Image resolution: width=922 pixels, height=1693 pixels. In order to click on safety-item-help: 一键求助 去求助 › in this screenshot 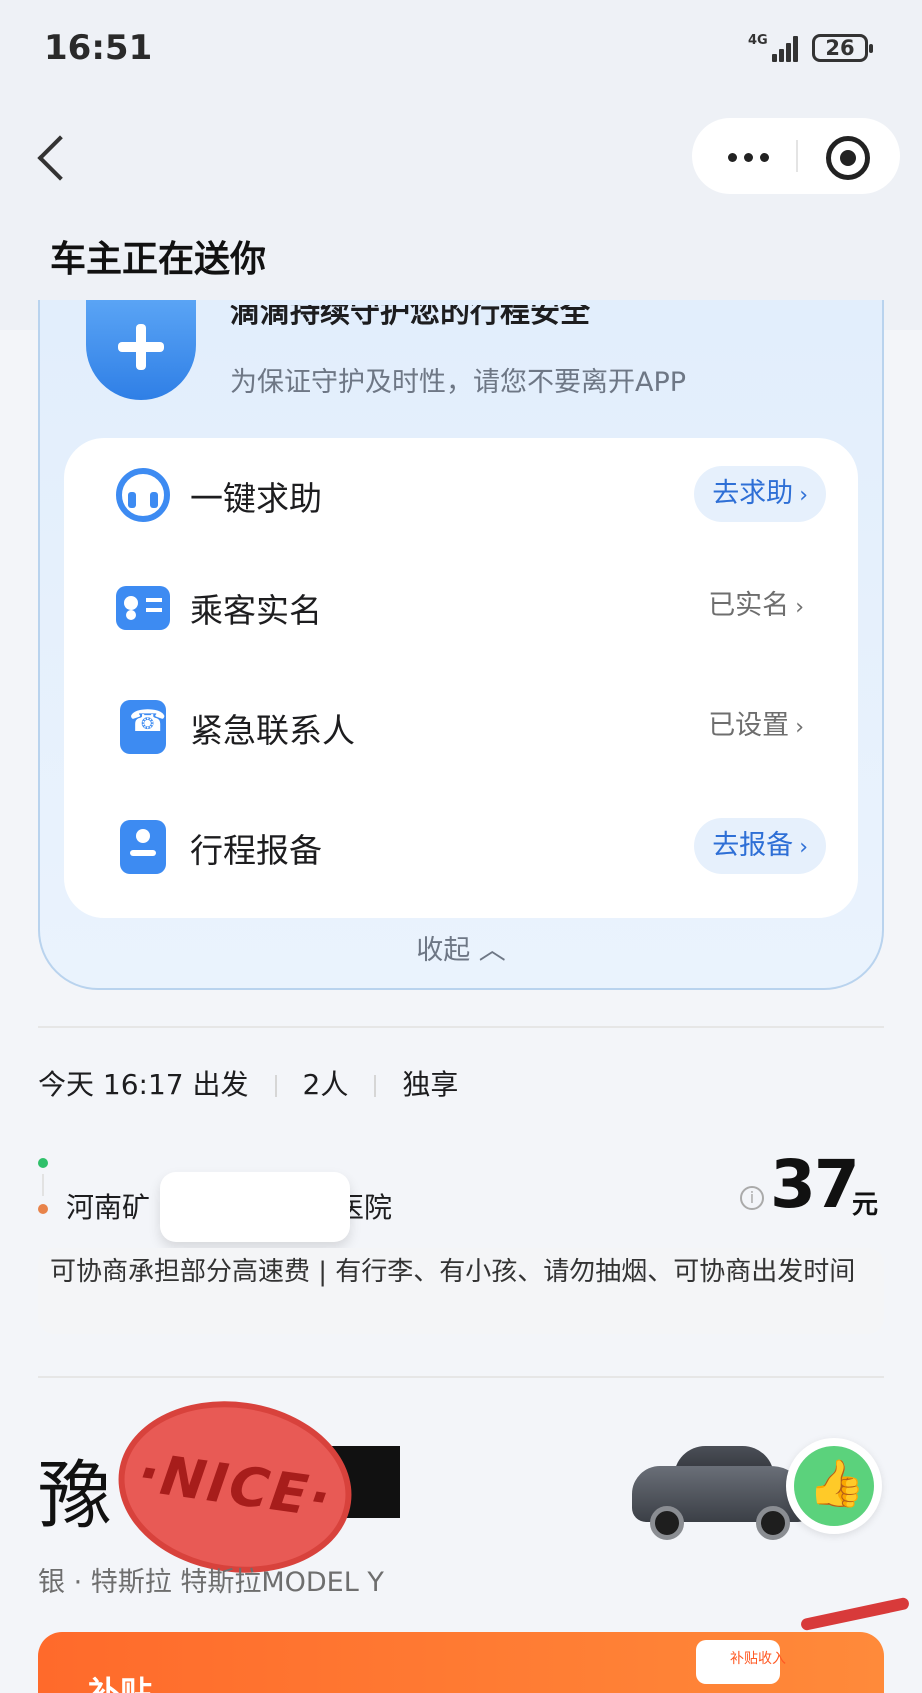, I will do `click(471, 494)`.